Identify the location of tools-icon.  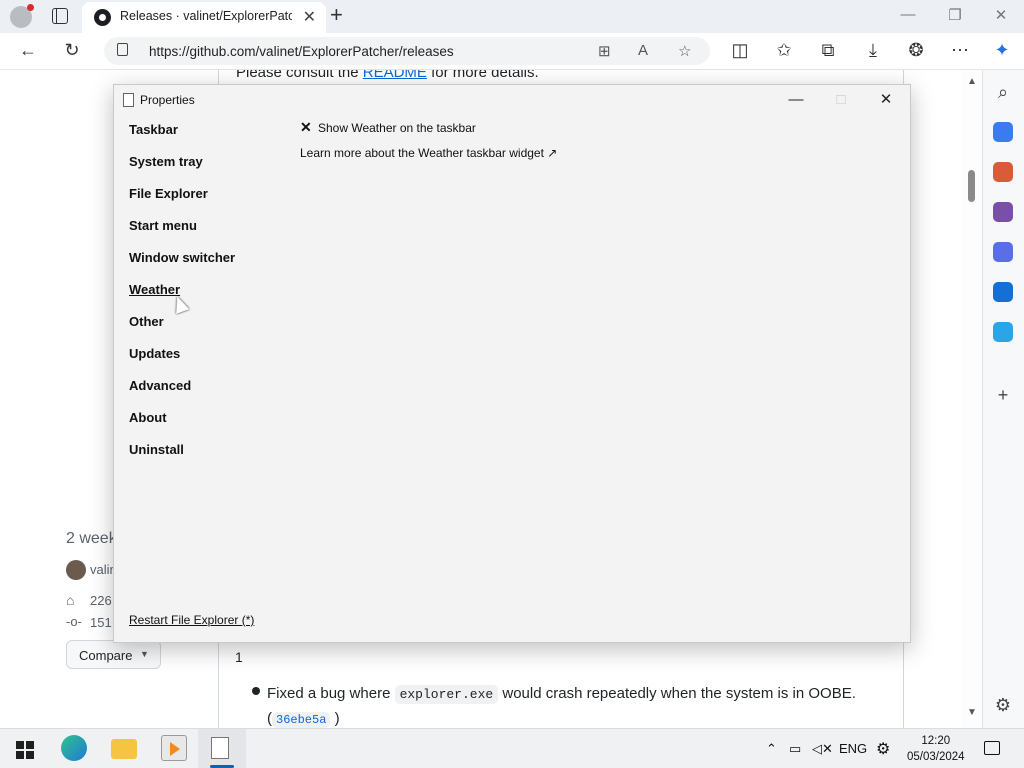
(1003, 172).